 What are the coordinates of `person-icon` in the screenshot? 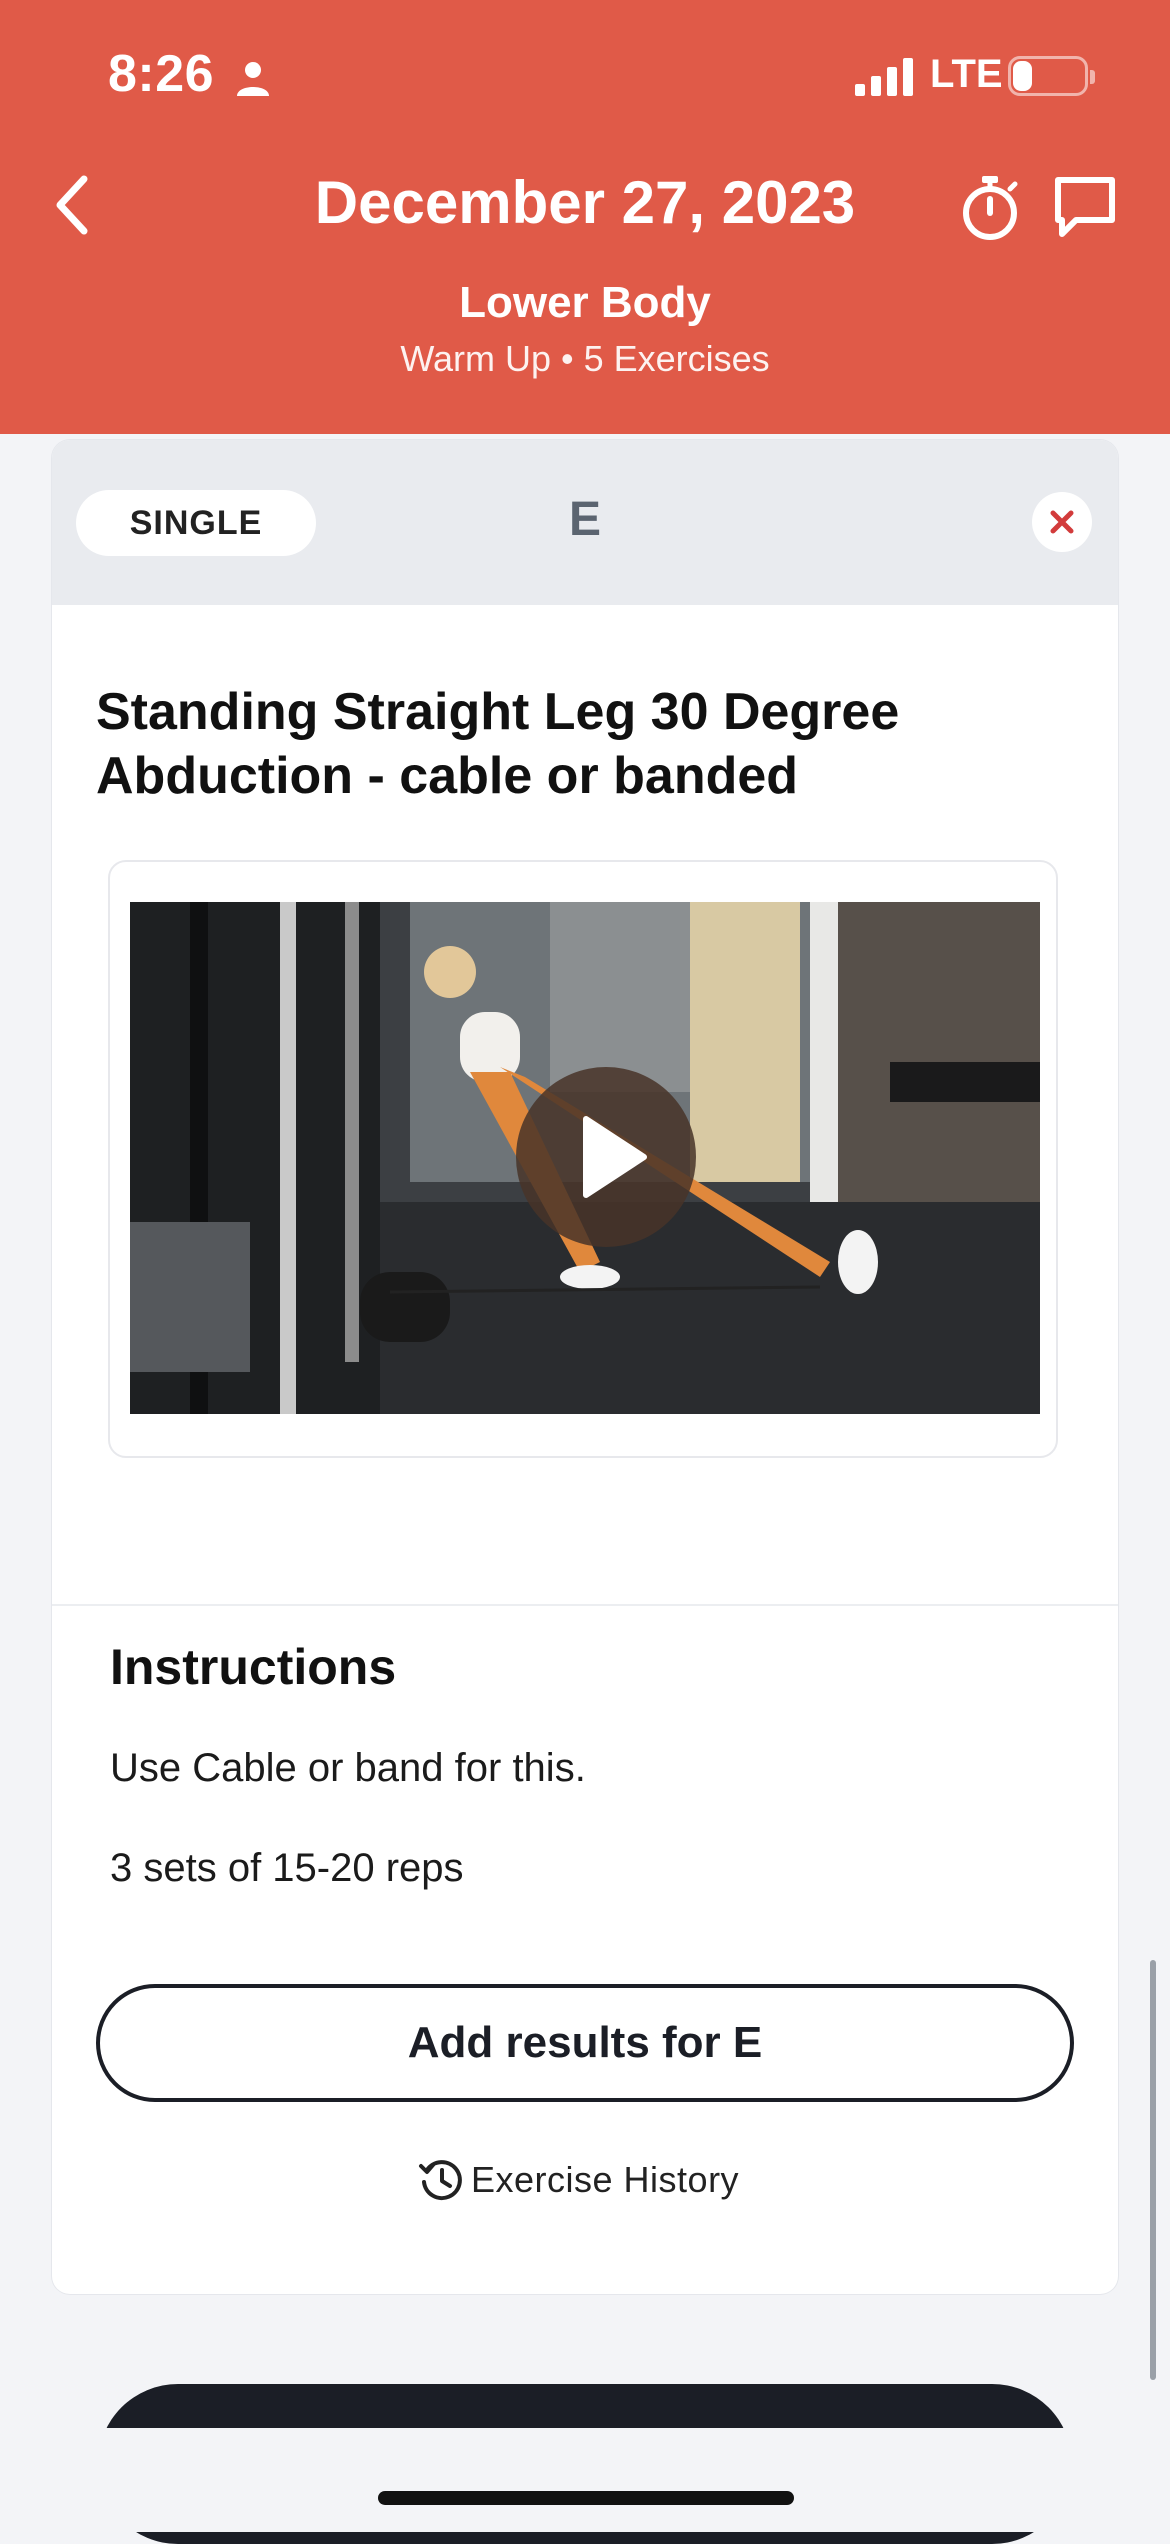 It's located at (253, 79).